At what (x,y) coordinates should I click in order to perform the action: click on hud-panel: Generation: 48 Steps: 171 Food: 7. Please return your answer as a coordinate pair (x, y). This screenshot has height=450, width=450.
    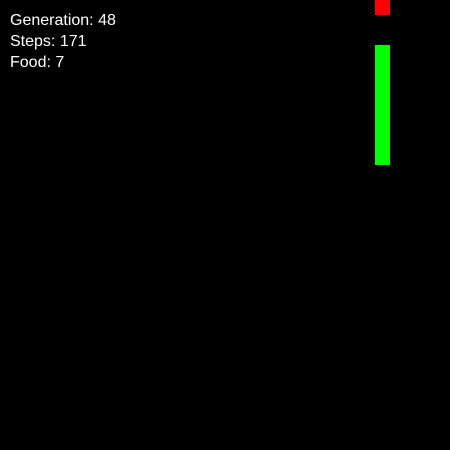
    Looking at the image, I should click on (63, 41).